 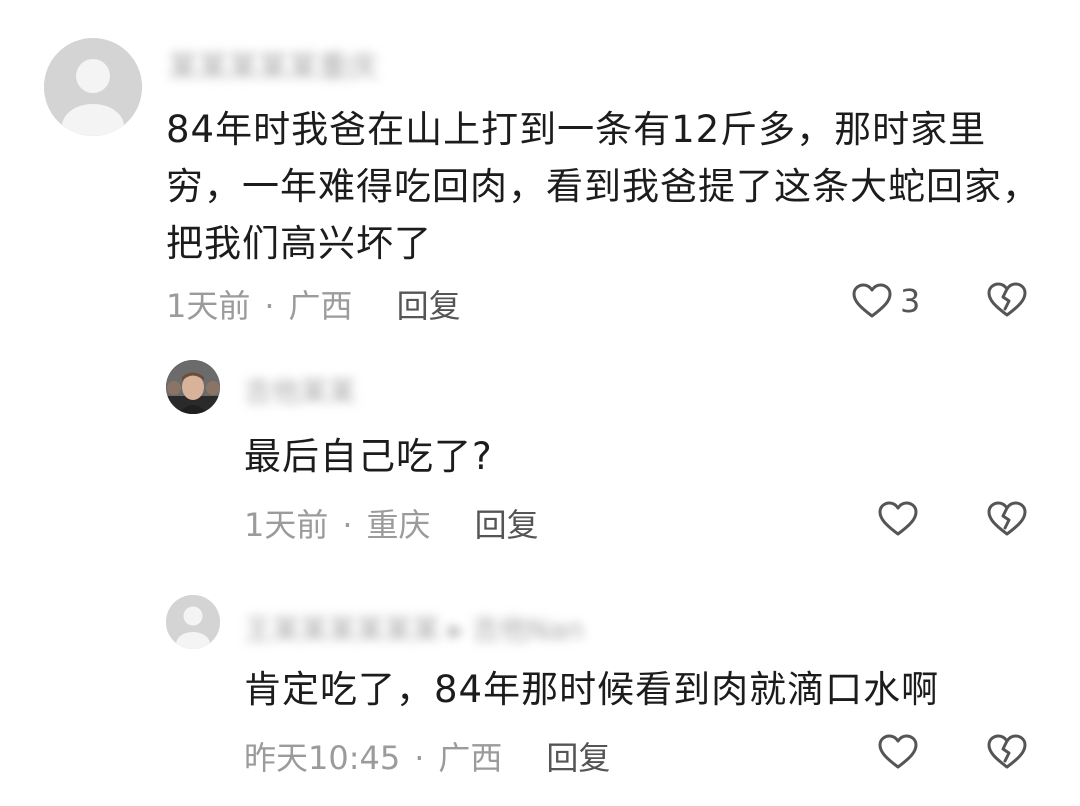 I want to click on like-count: 3, so click(x=910, y=301).